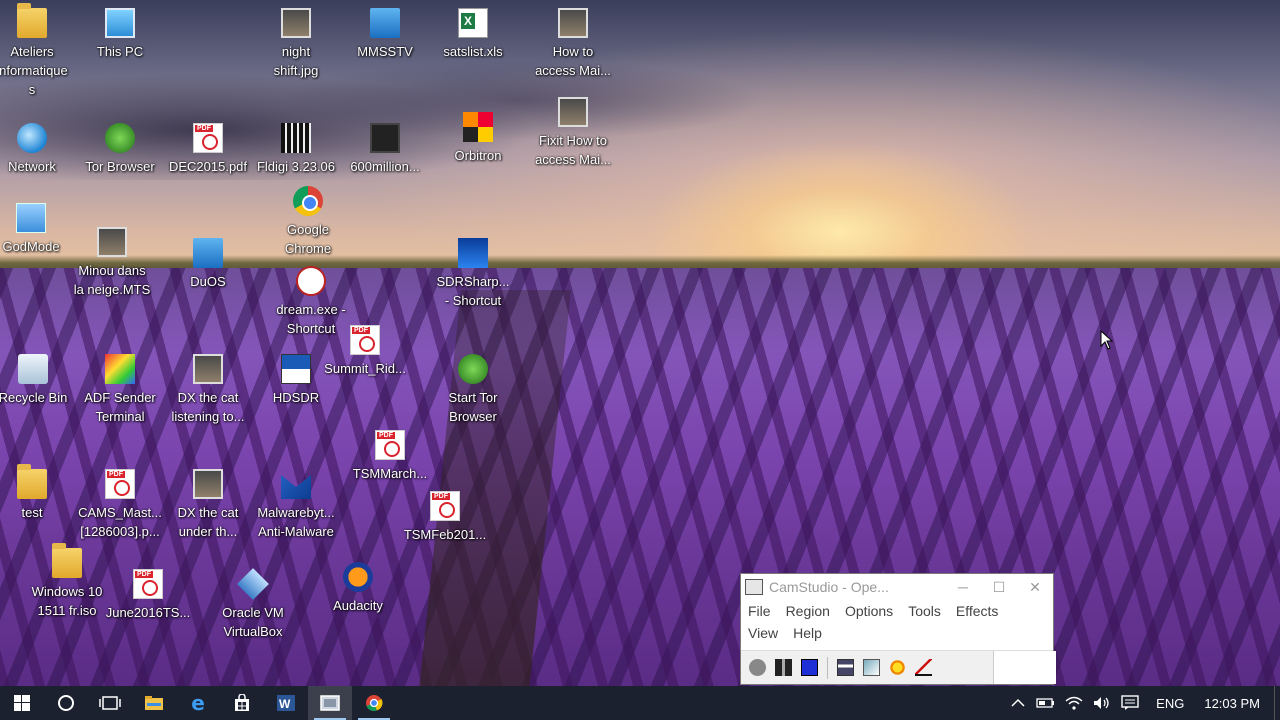 The height and width of the screenshot is (720, 1280). I want to click on hdsdr-app-icon, so click(296, 369).